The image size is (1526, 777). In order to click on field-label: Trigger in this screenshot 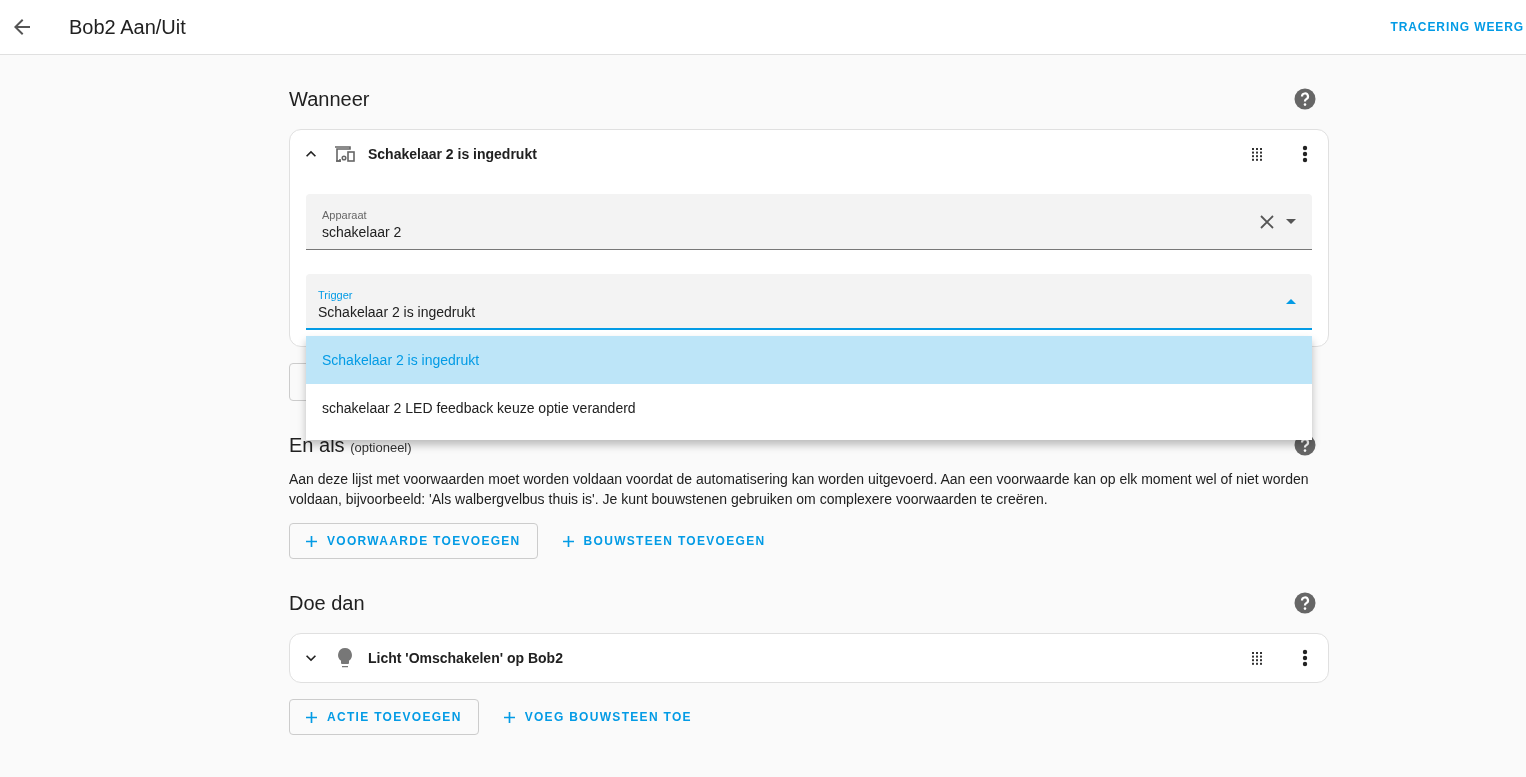, I will do `click(336, 294)`.